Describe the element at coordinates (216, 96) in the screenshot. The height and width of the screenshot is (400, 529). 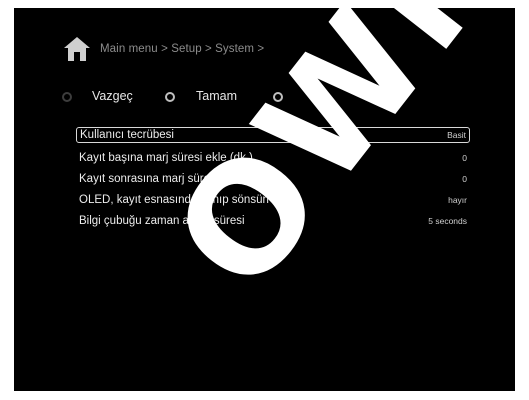
I see `ok-button: Tamam` at that location.